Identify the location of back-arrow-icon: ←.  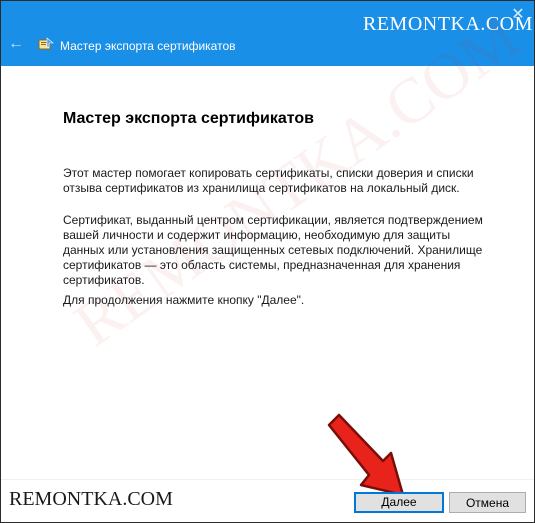
(16, 44).